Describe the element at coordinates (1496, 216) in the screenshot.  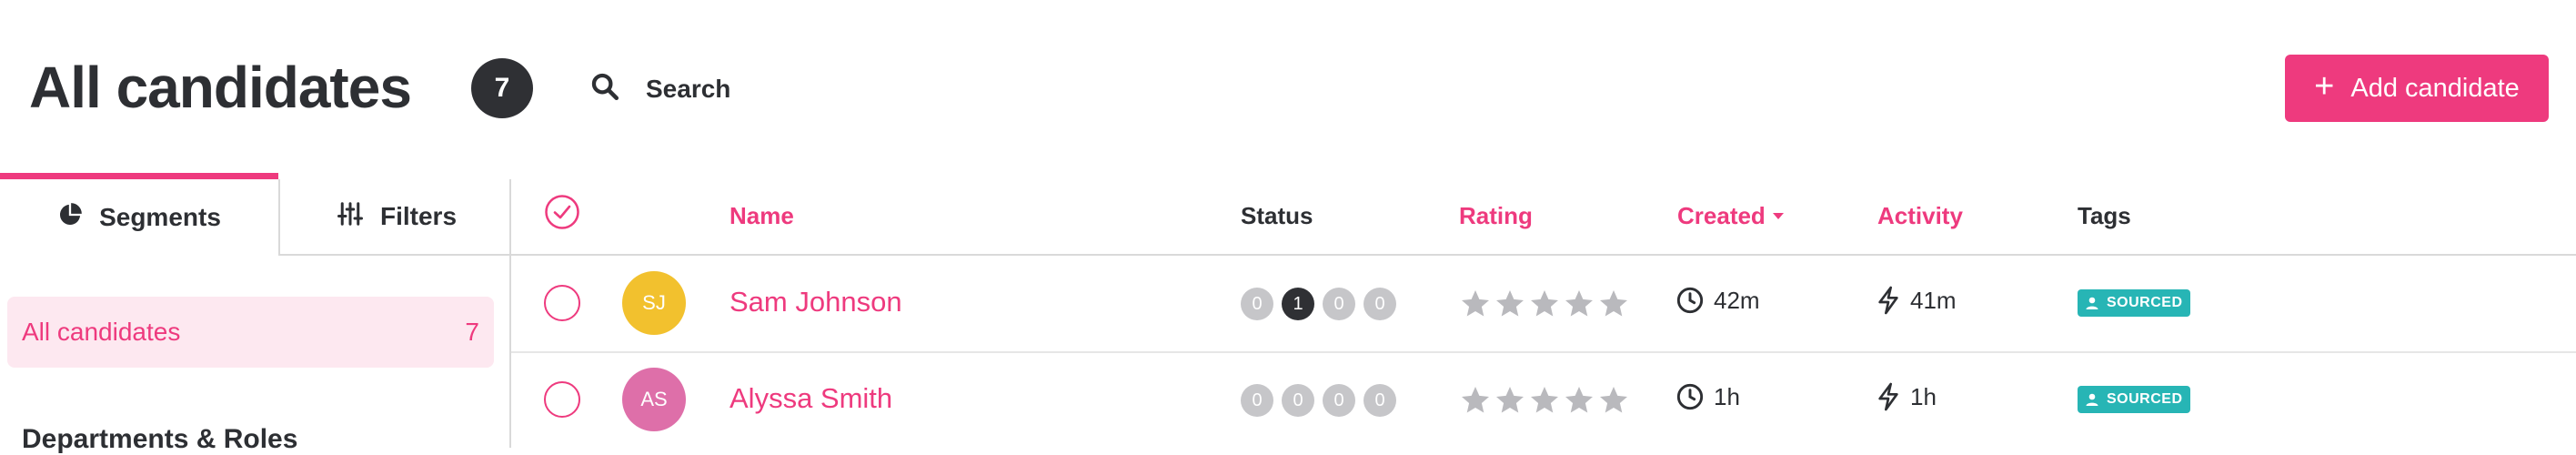
I see `column-header-rating: Rating` at that location.